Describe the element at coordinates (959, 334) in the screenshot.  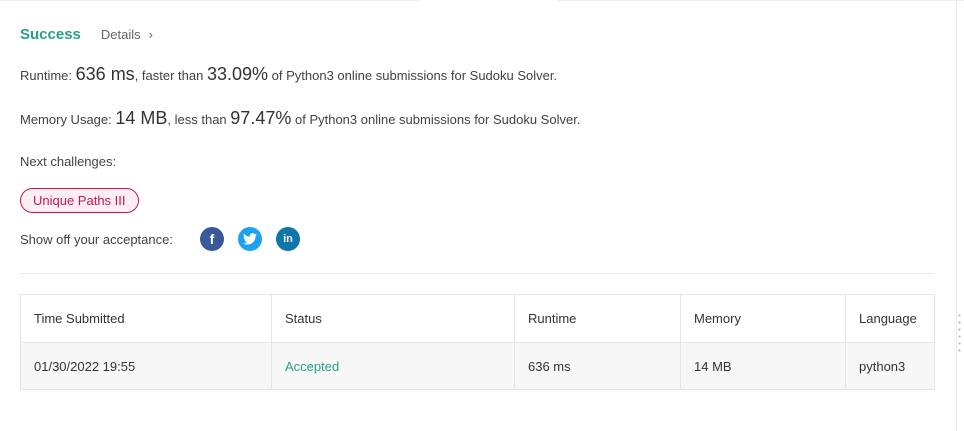
I see `resize-handle` at that location.